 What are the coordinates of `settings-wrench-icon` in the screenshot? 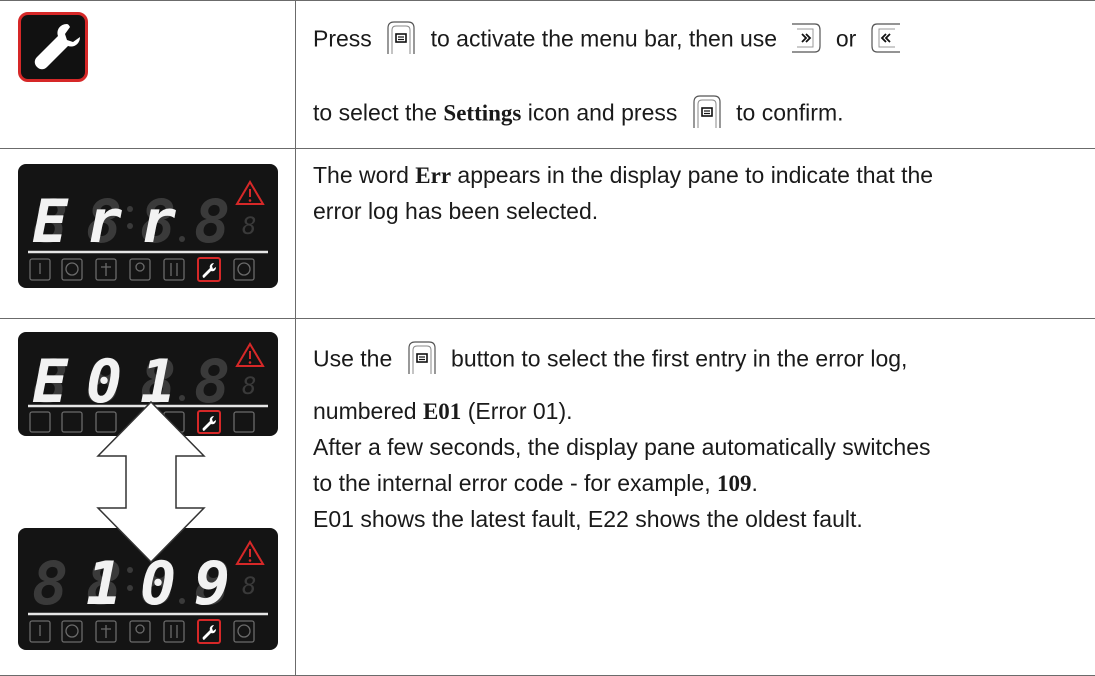 It's located at (53, 47).